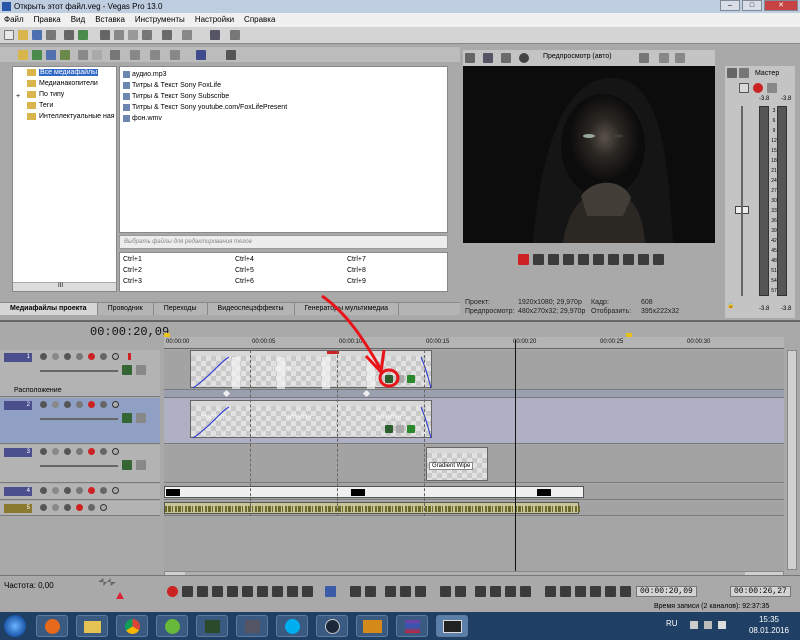 This screenshot has width=800, height=640. Describe the element at coordinates (480, 591) in the screenshot. I see `split-icon` at that location.